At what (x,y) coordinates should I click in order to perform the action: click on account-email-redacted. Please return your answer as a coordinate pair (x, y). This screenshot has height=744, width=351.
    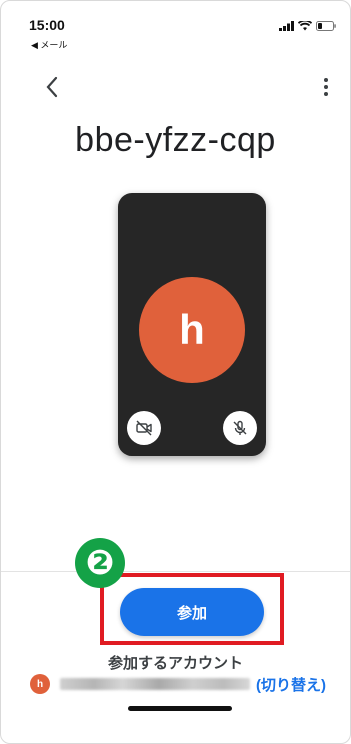
    Looking at the image, I should click on (155, 684).